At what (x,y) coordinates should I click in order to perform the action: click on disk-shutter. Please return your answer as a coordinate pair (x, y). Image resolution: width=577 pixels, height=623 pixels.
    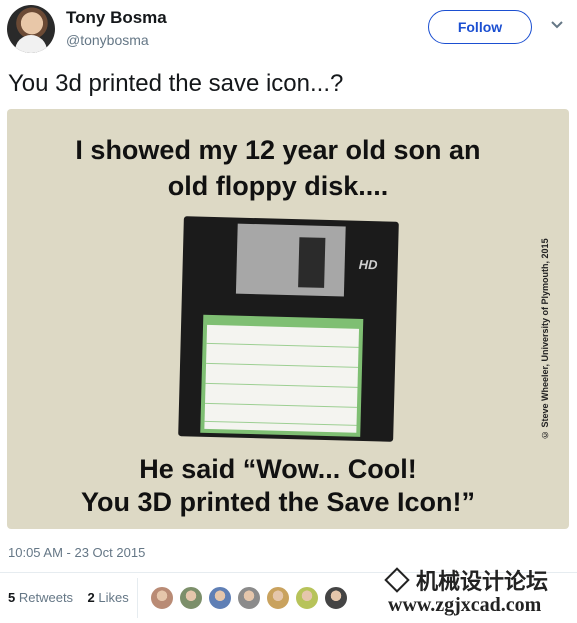
    Looking at the image, I should click on (290, 260).